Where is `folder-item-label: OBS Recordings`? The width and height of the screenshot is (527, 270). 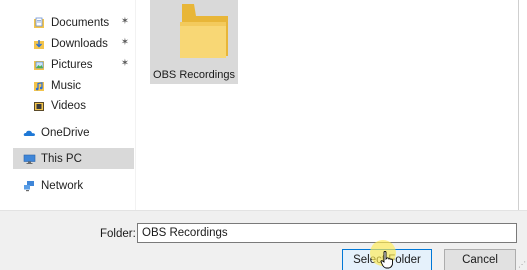
folder-item-label: OBS Recordings is located at coordinates (194, 75).